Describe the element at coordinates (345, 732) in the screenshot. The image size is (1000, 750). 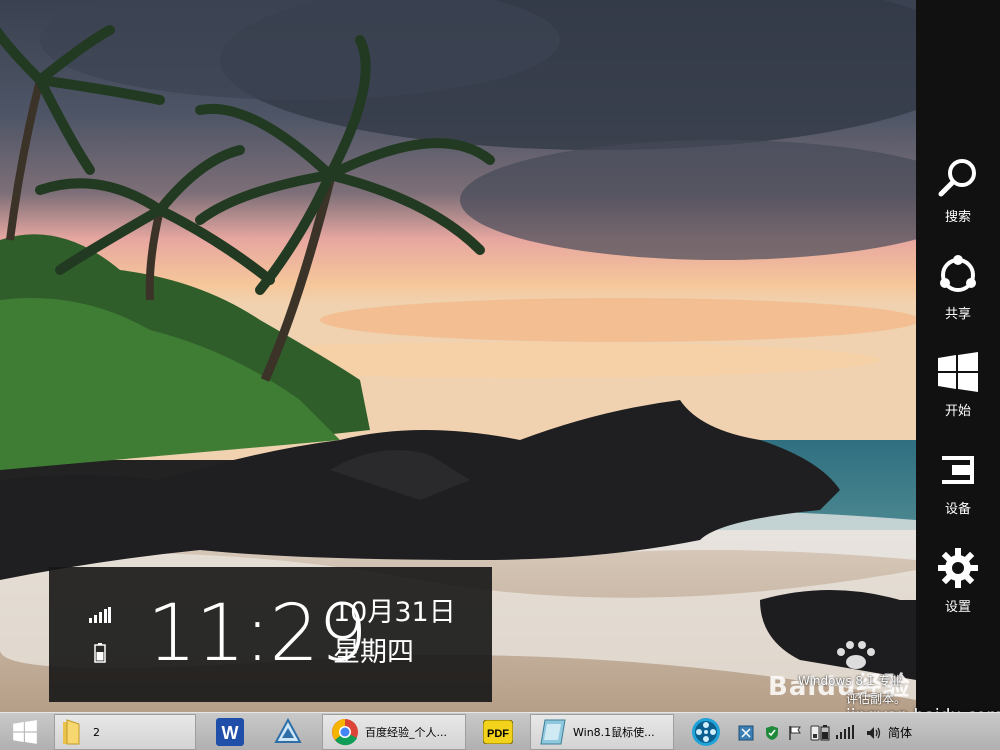
I see `chrome-icon` at that location.